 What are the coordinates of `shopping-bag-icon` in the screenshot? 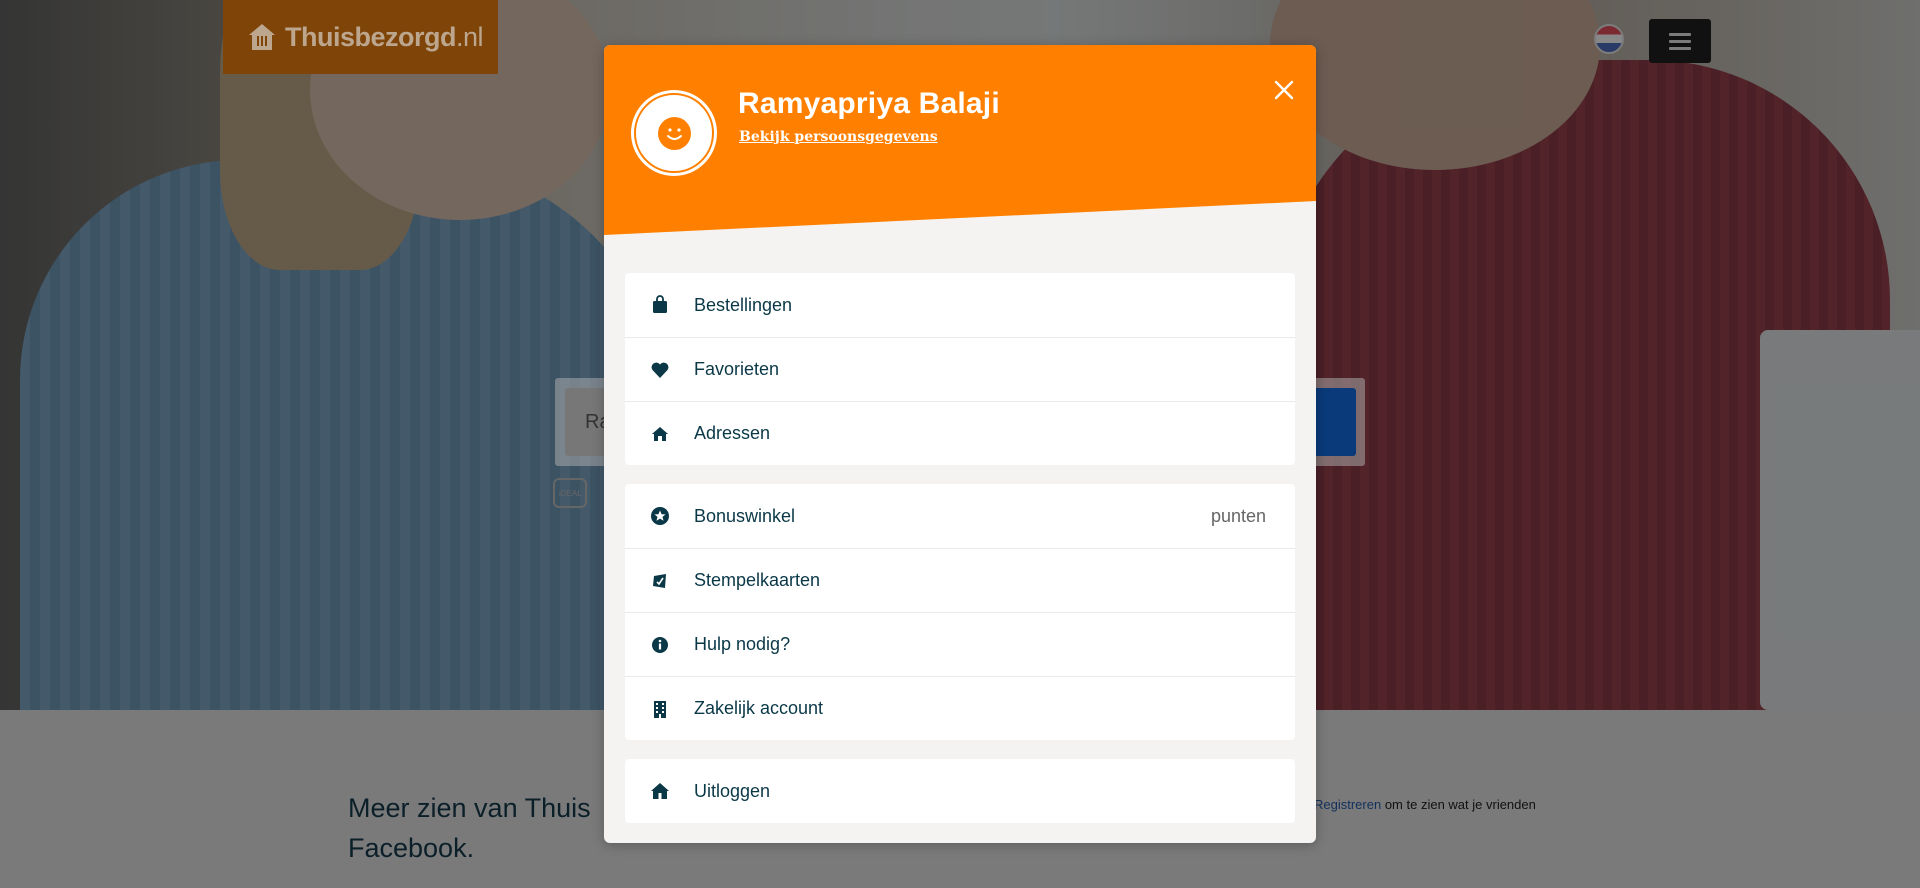 It's located at (660, 304).